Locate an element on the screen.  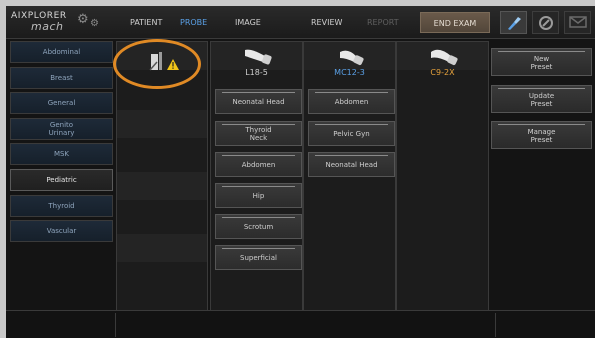
app-thyroid: Thyroid is located at coordinates (61, 205).